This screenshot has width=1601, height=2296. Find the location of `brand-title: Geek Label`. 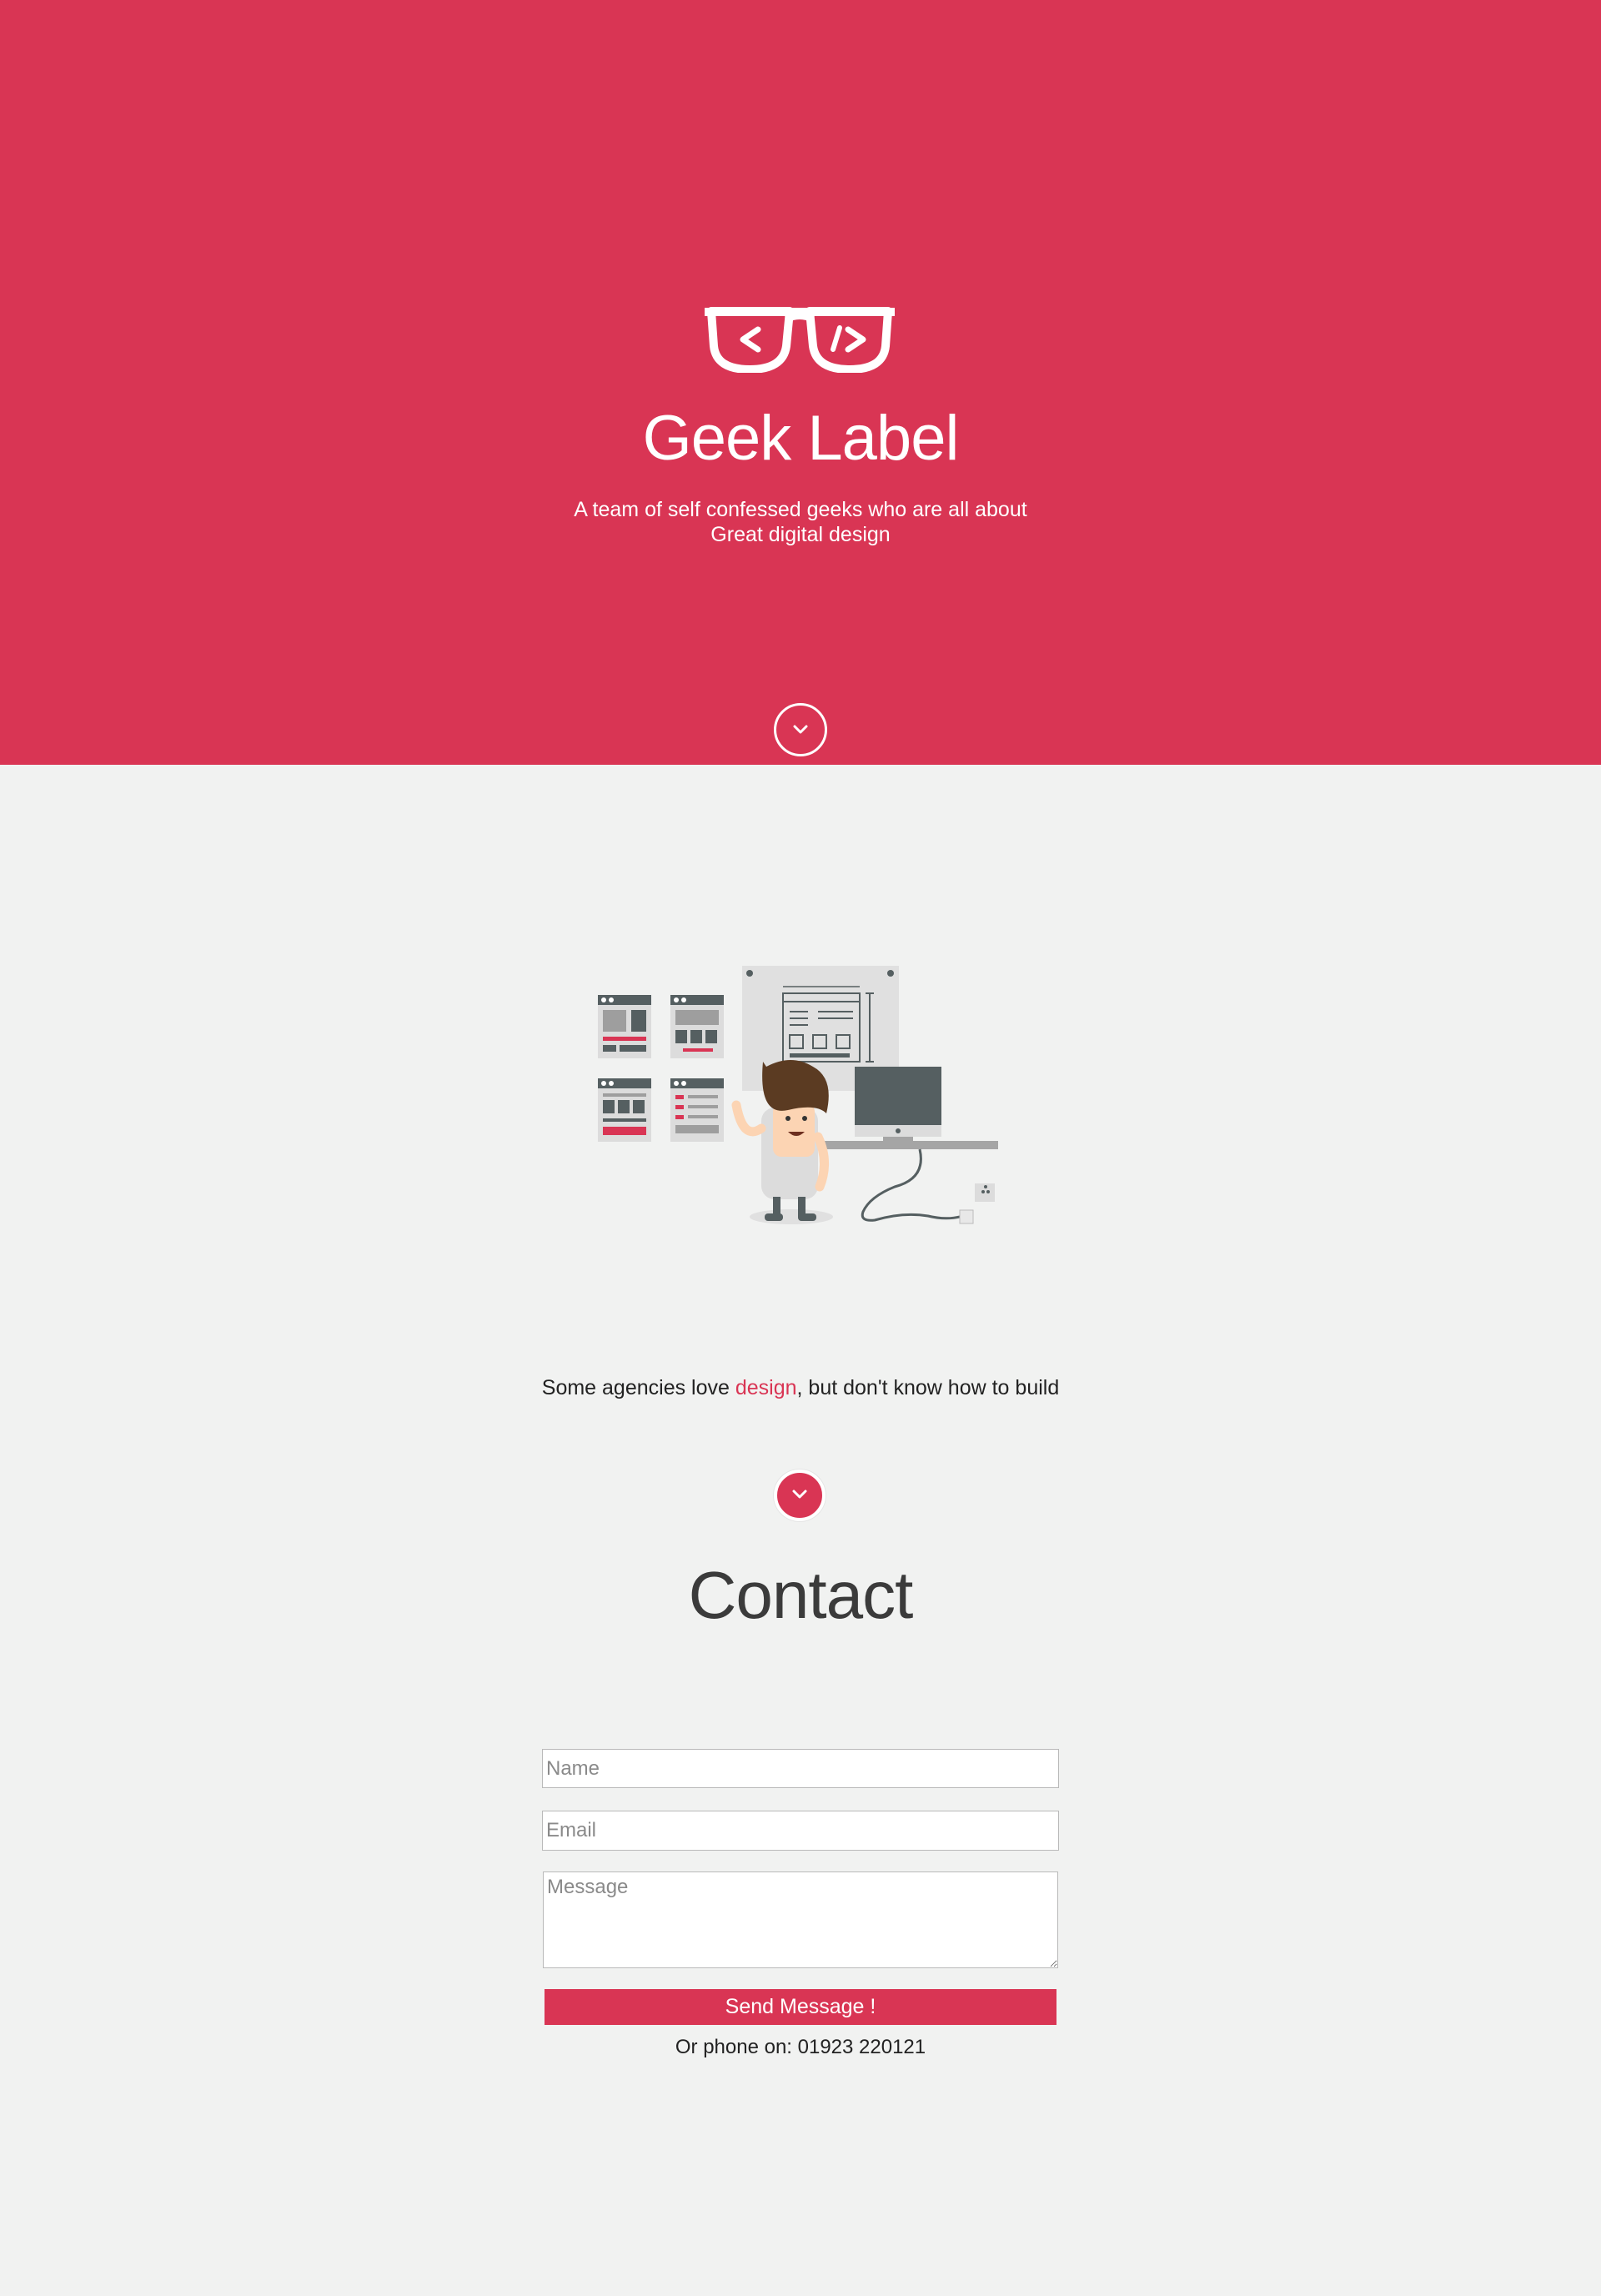

brand-title: Geek Label is located at coordinates (801, 438).